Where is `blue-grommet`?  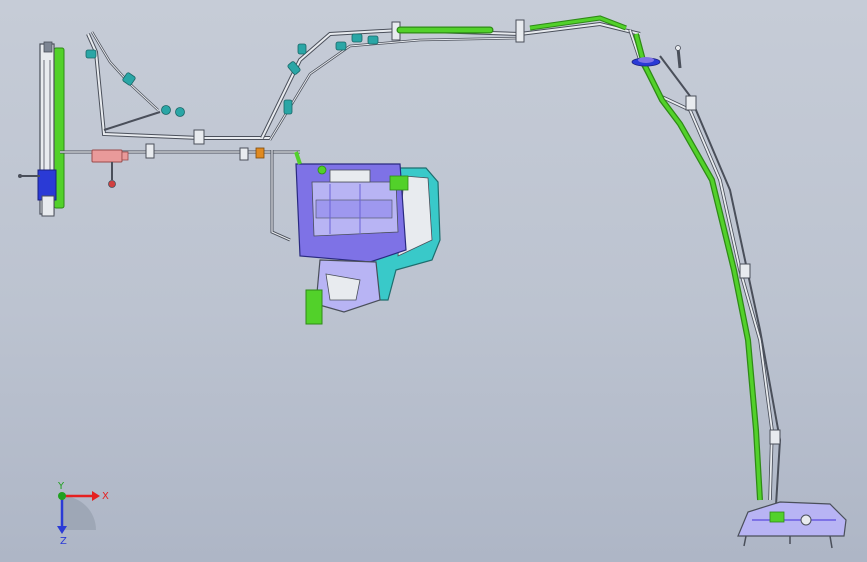
blue-grommet is located at coordinates (646, 62).